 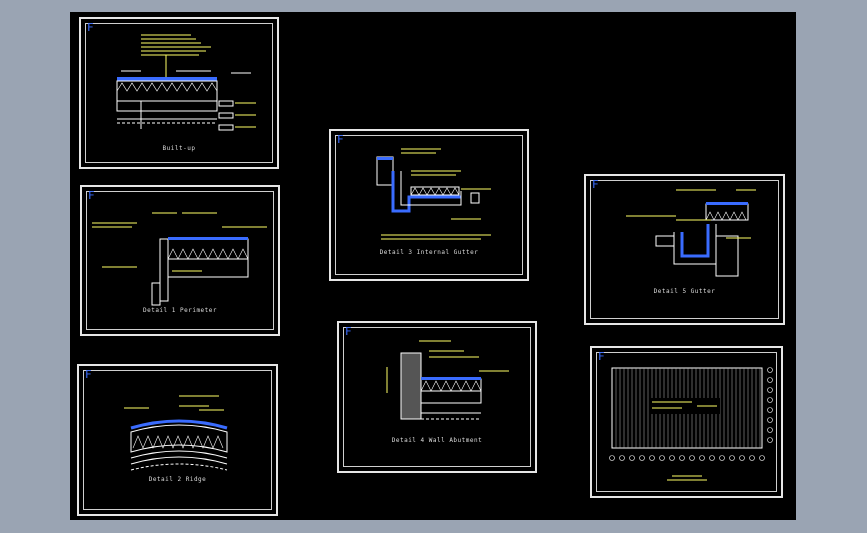 I want to click on roof-plan-drawing, so click(x=691, y=424).